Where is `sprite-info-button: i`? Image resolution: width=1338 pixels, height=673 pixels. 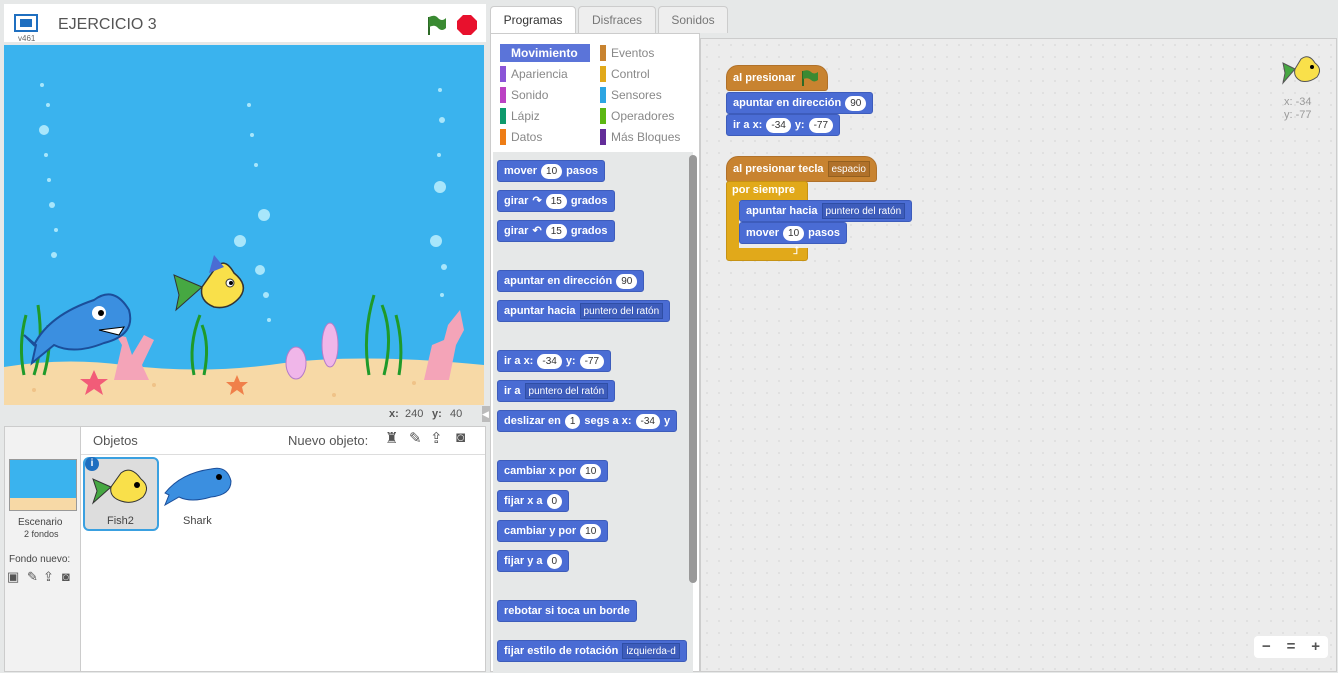 sprite-info-button: i is located at coordinates (92, 464).